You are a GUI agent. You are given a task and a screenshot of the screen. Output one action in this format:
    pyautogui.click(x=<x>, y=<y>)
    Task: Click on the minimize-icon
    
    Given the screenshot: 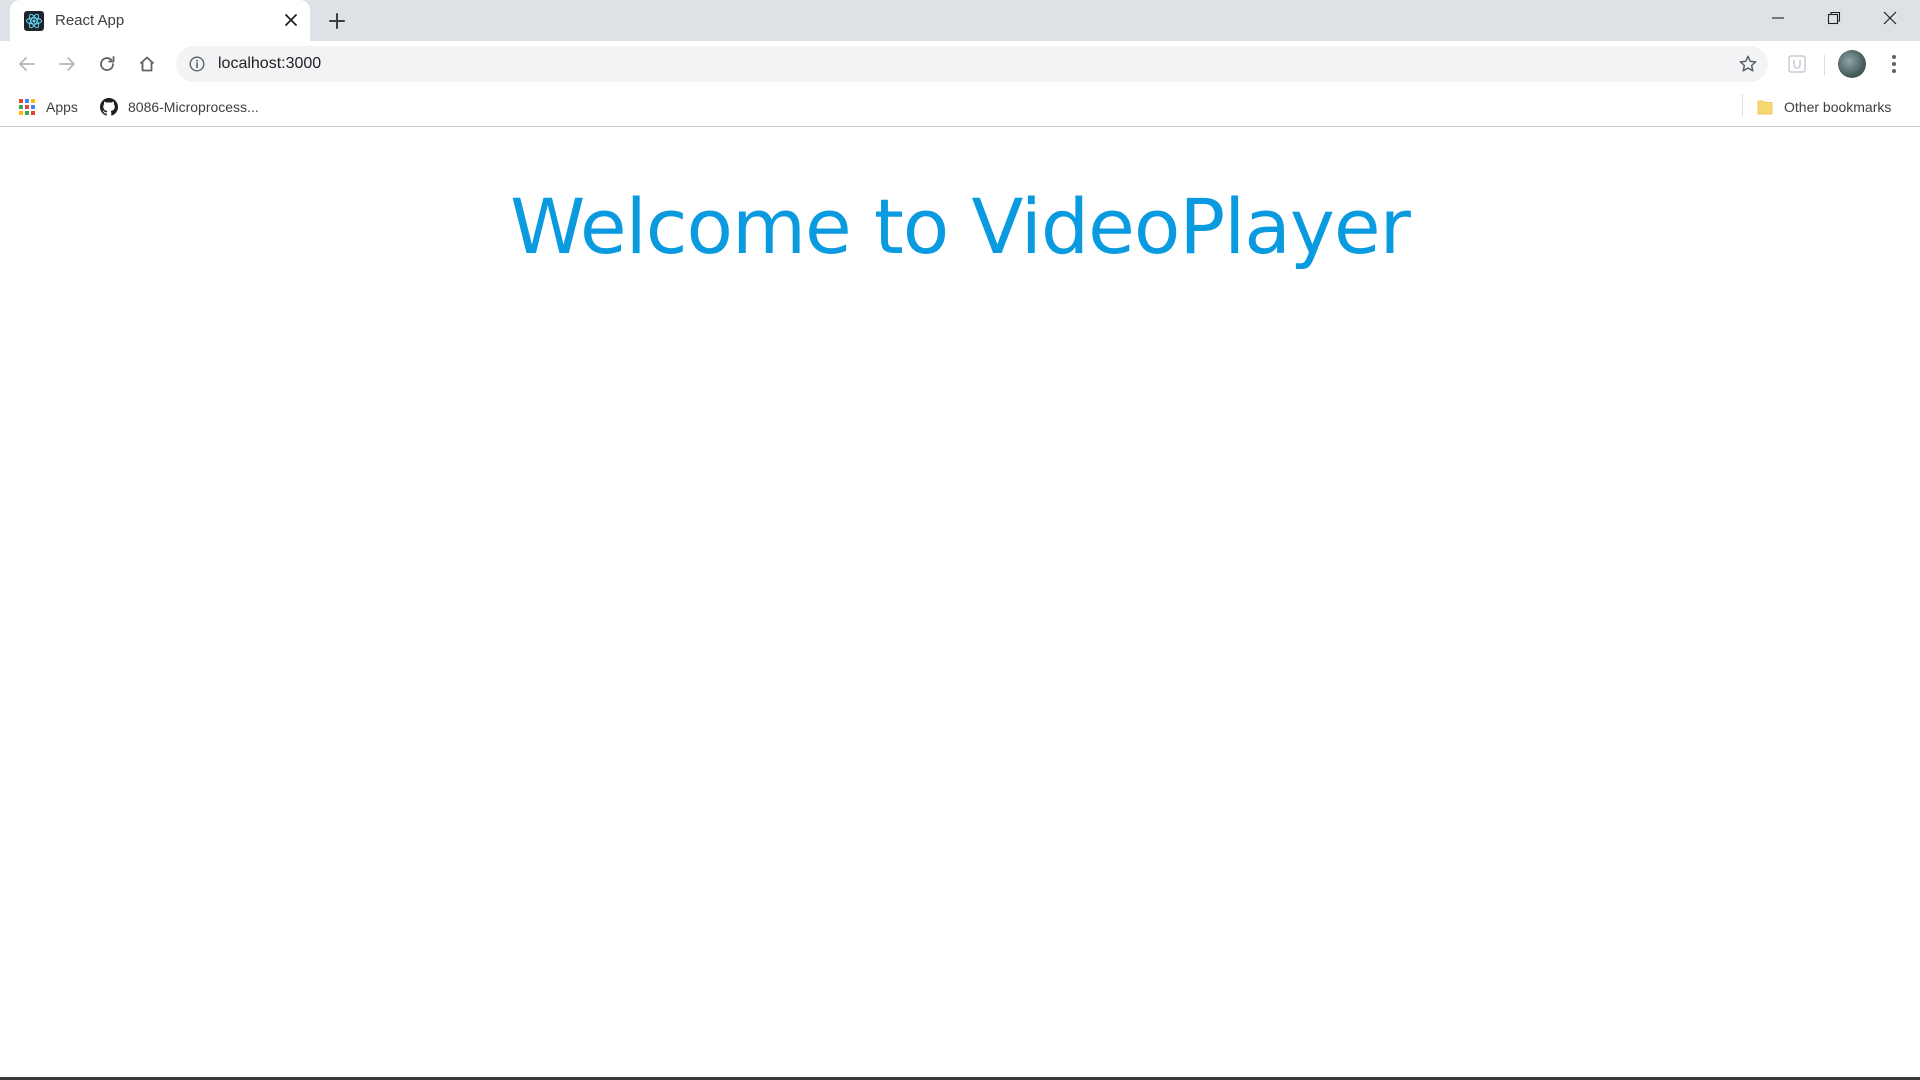 What is the action you would take?
    pyautogui.click(x=1778, y=18)
    